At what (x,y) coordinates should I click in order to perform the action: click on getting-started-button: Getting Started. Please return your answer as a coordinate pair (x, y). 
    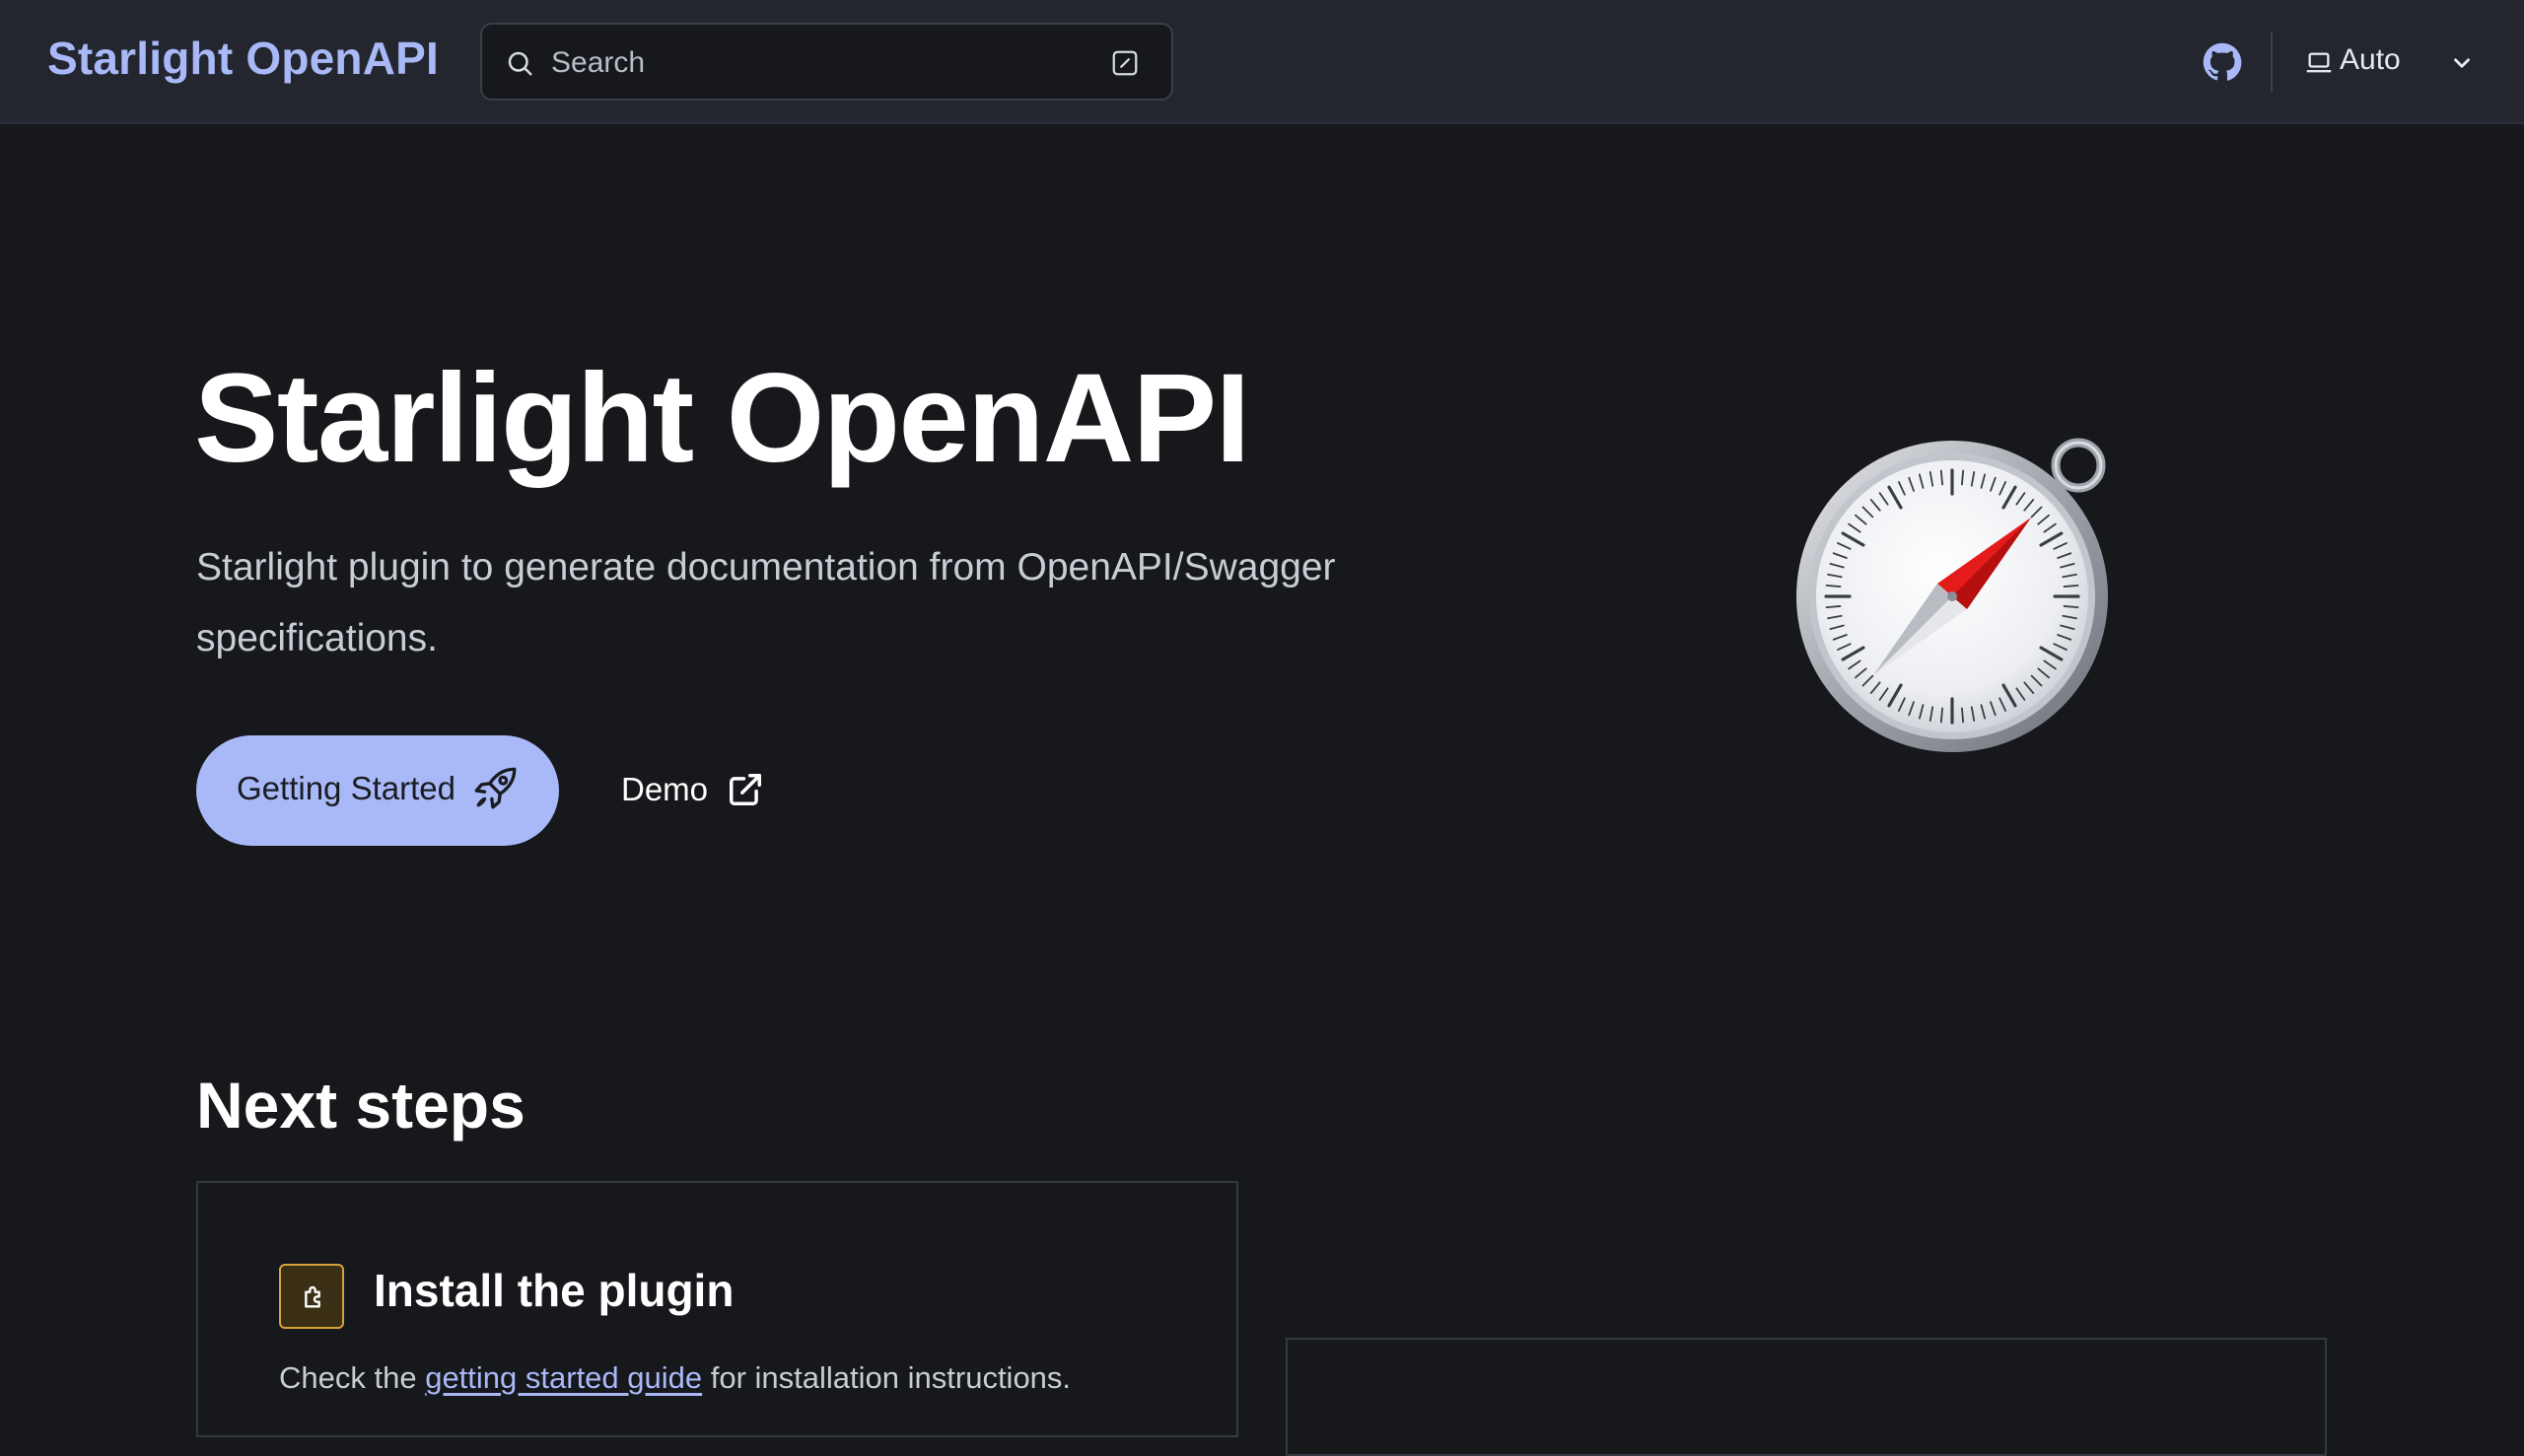
    Looking at the image, I should click on (378, 790).